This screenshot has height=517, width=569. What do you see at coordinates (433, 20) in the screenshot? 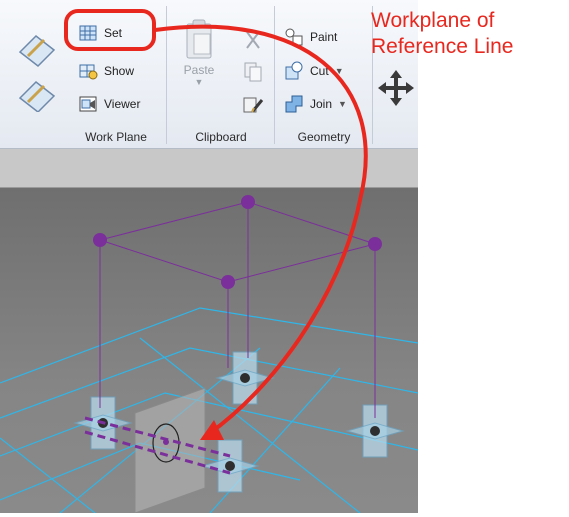
I see `annotation-line-1: Workplane of` at bounding box center [433, 20].